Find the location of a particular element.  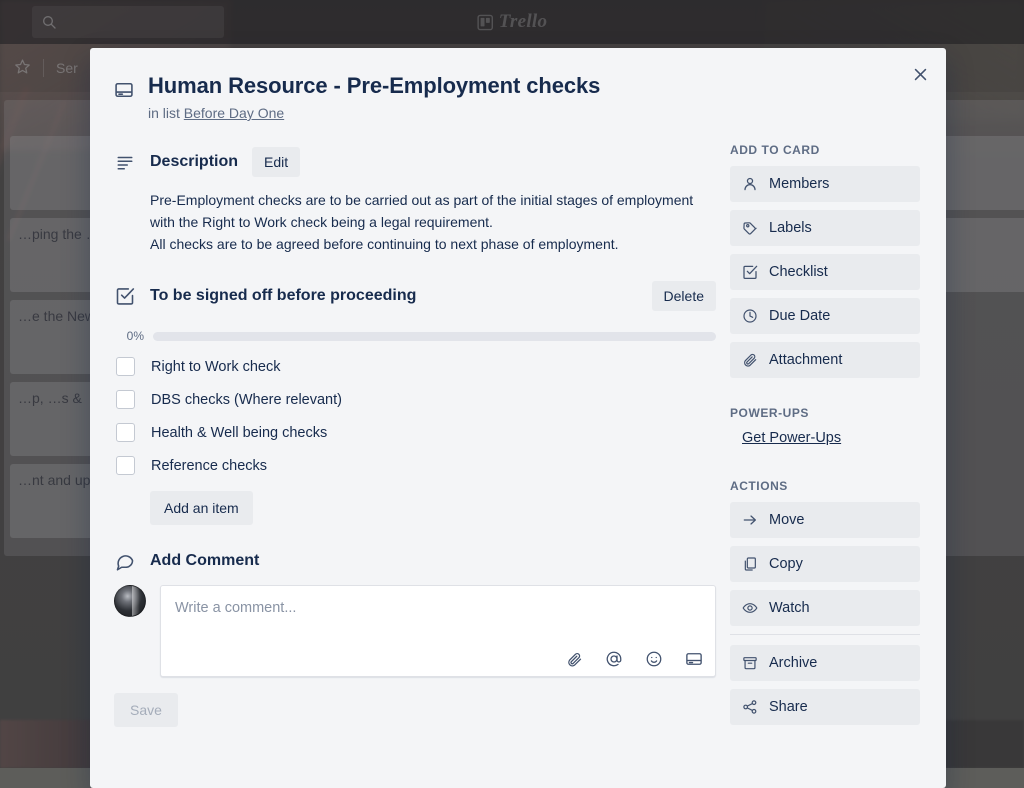

copy-icon is located at coordinates (750, 564).